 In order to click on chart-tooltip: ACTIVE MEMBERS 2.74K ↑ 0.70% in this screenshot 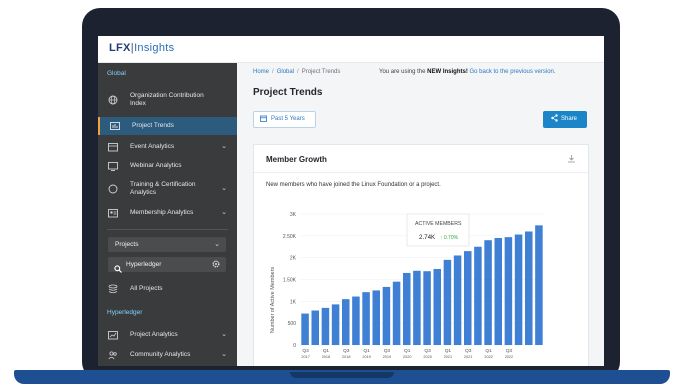, I will do `click(438, 230)`.